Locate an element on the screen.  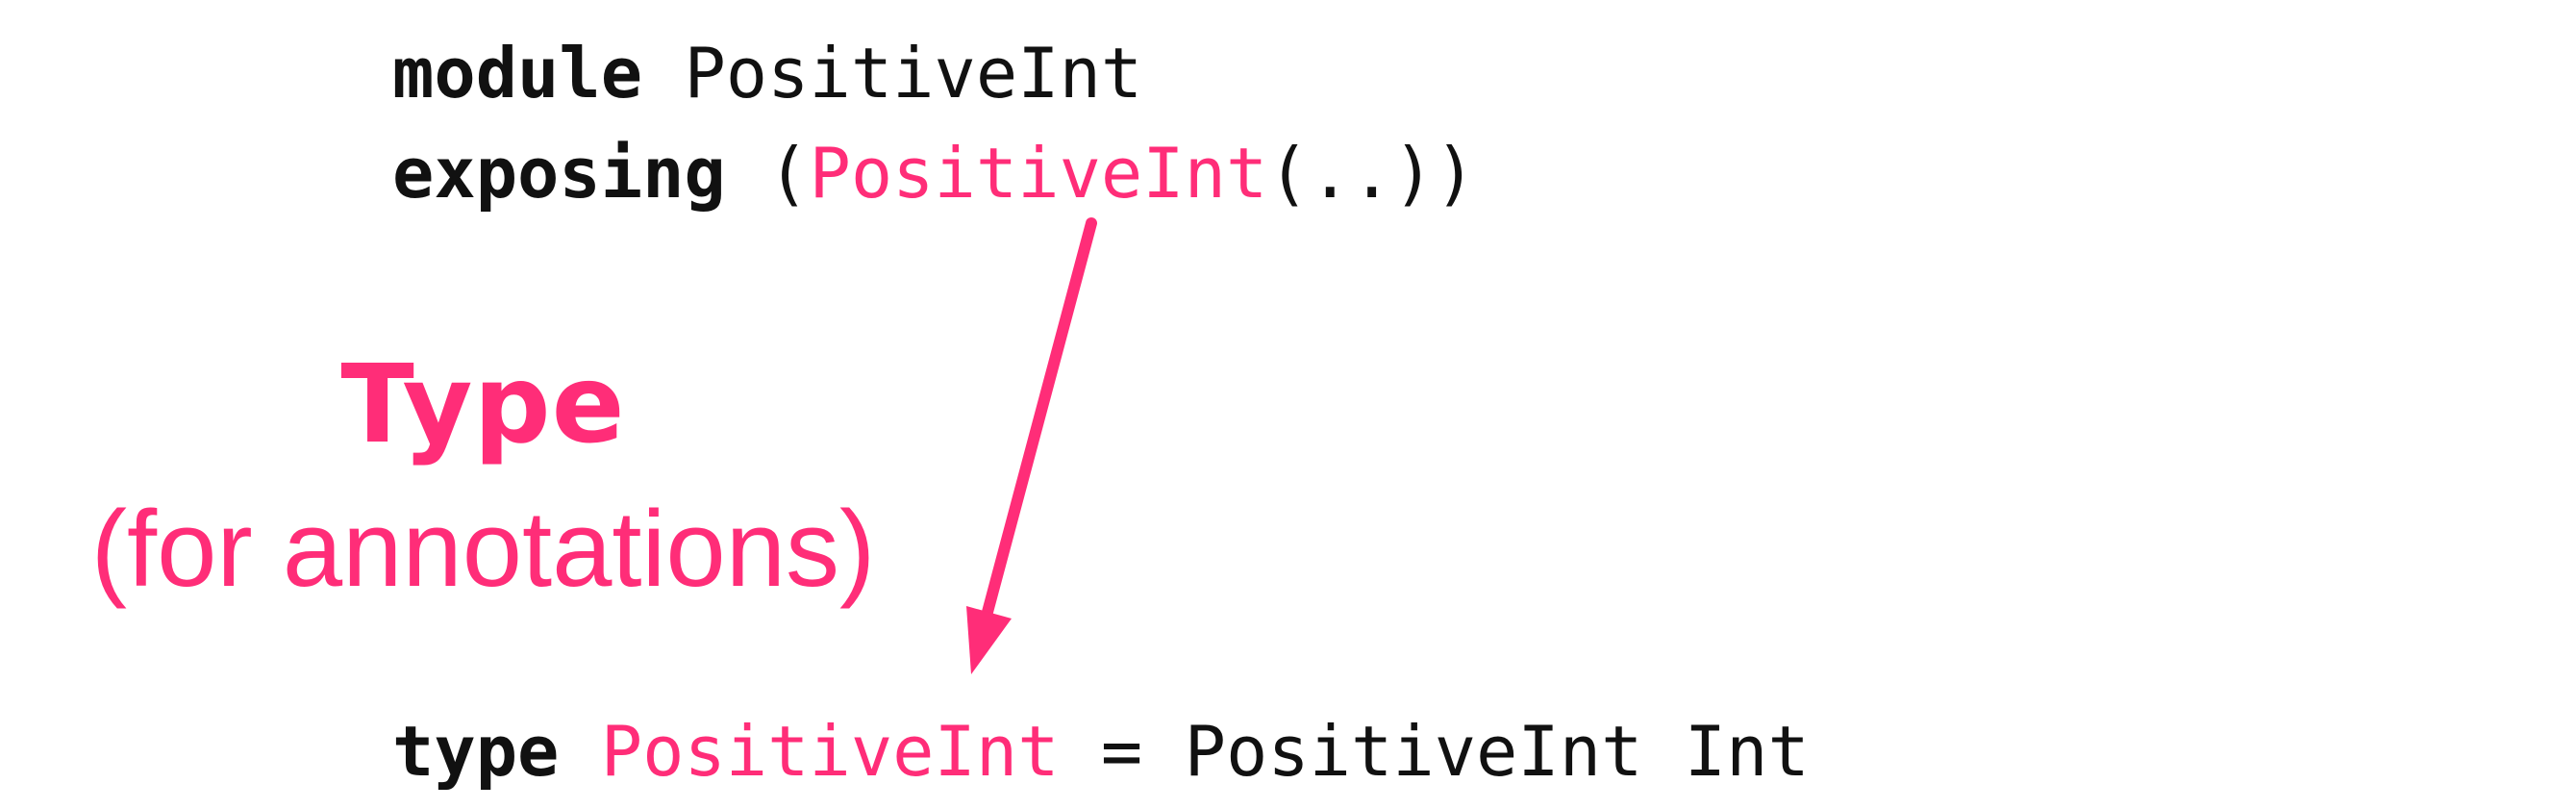
exposing-open-paren: ( is located at coordinates (767, 173).